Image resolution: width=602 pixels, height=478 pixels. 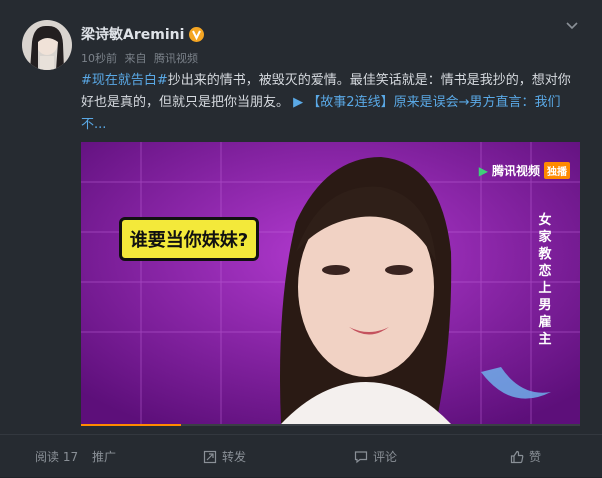 I want to click on post-footer: 阅读 17 推广 转发 评论 赞, so click(x=301, y=456).